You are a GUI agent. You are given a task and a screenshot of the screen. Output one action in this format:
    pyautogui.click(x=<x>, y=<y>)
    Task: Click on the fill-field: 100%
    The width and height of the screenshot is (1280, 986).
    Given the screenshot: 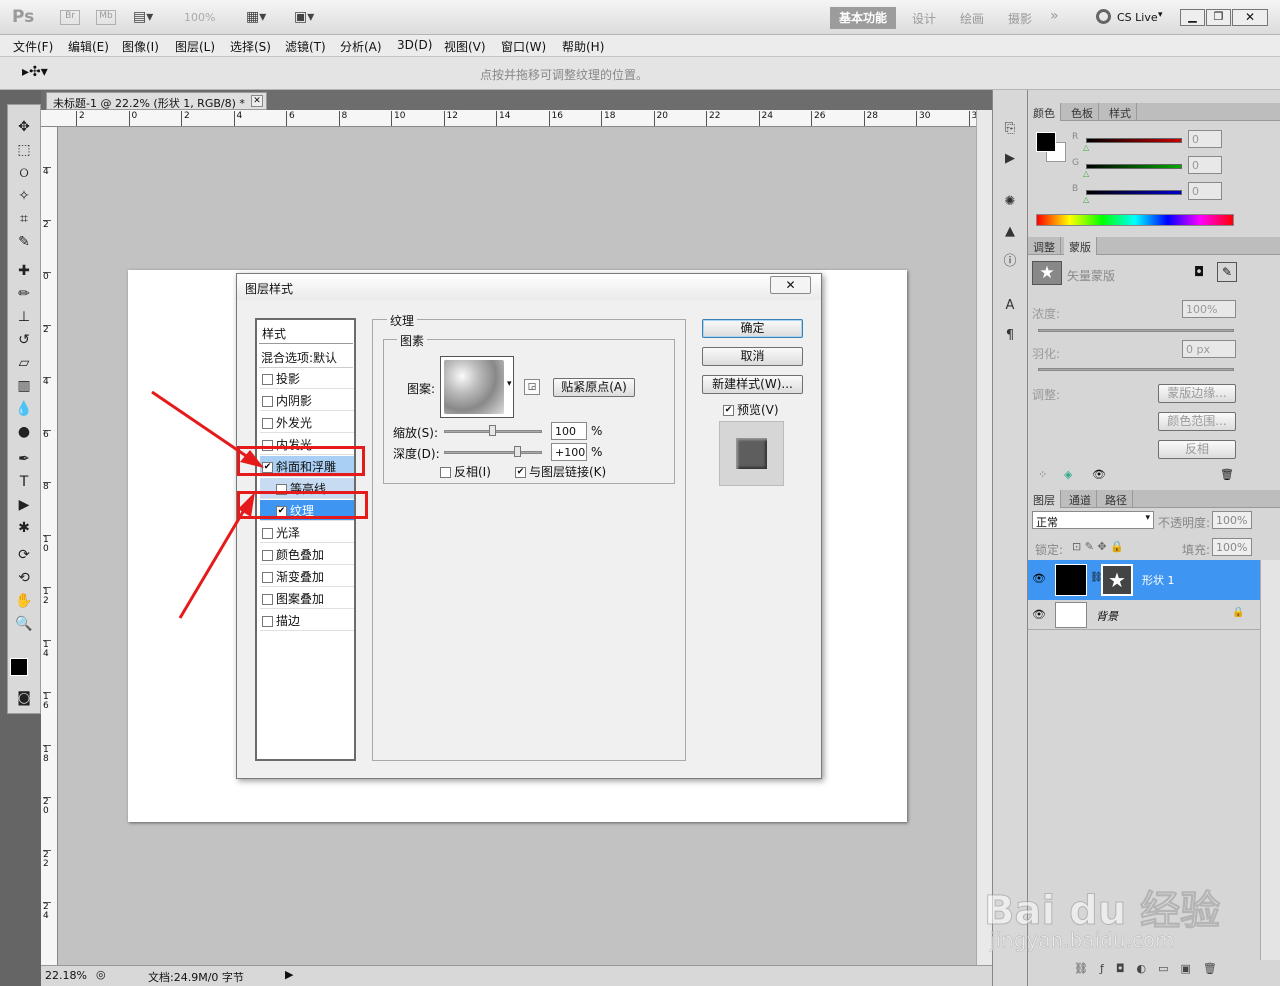 What is the action you would take?
    pyautogui.click(x=1232, y=547)
    